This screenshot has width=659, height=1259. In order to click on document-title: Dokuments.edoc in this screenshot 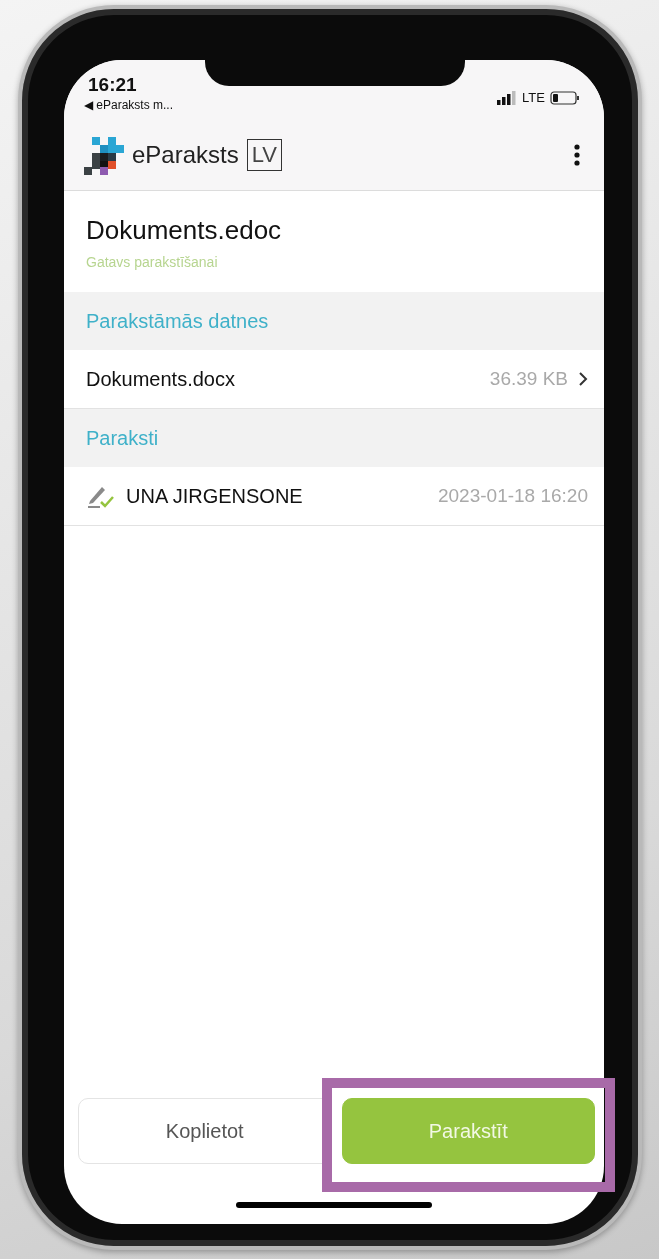, I will do `click(184, 230)`.